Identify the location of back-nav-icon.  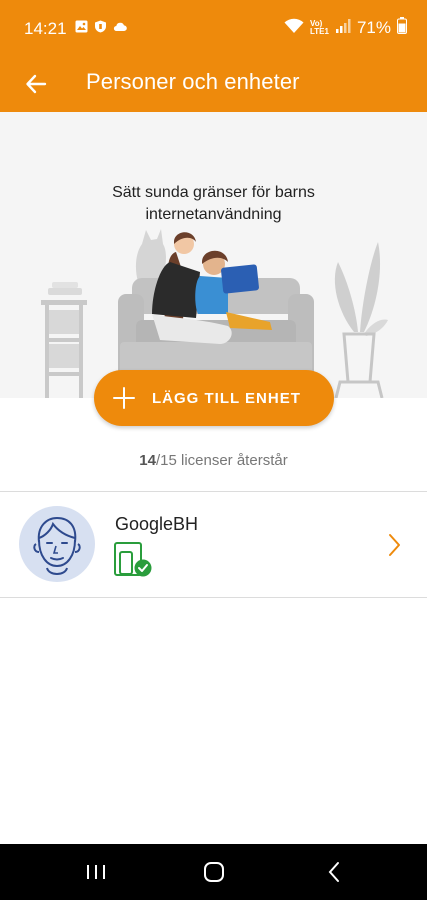
(333, 872).